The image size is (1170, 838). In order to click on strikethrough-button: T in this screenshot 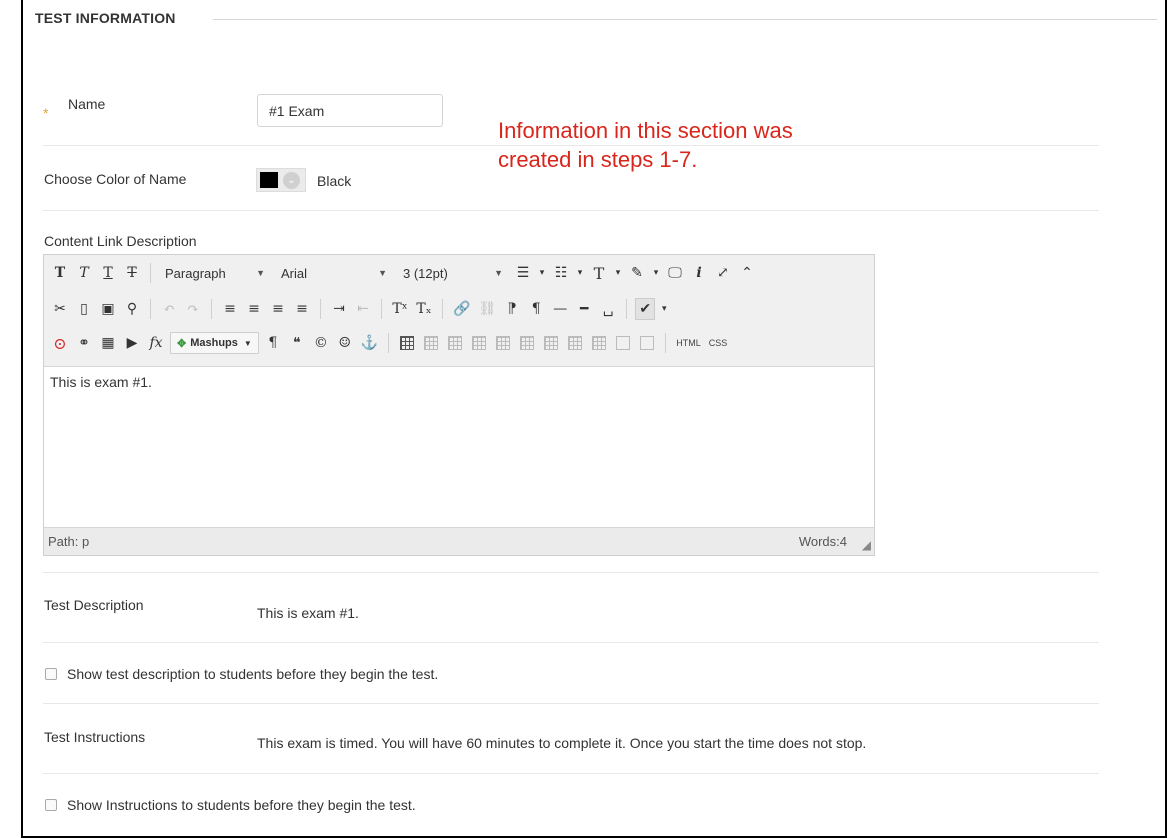, I will do `click(132, 273)`.